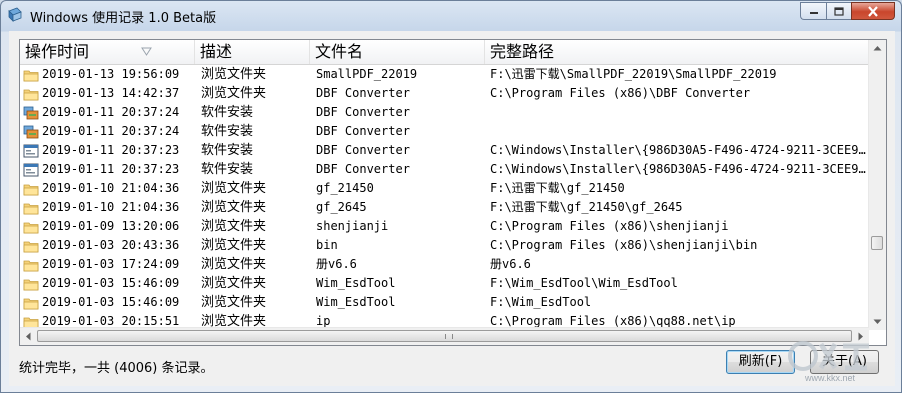 Image resolution: width=902 pixels, height=393 pixels. What do you see at coordinates (111, 264) in the screenshot?
I see `time-text: 2019-01-03 17:24:09` at bounding box center [111, 264].